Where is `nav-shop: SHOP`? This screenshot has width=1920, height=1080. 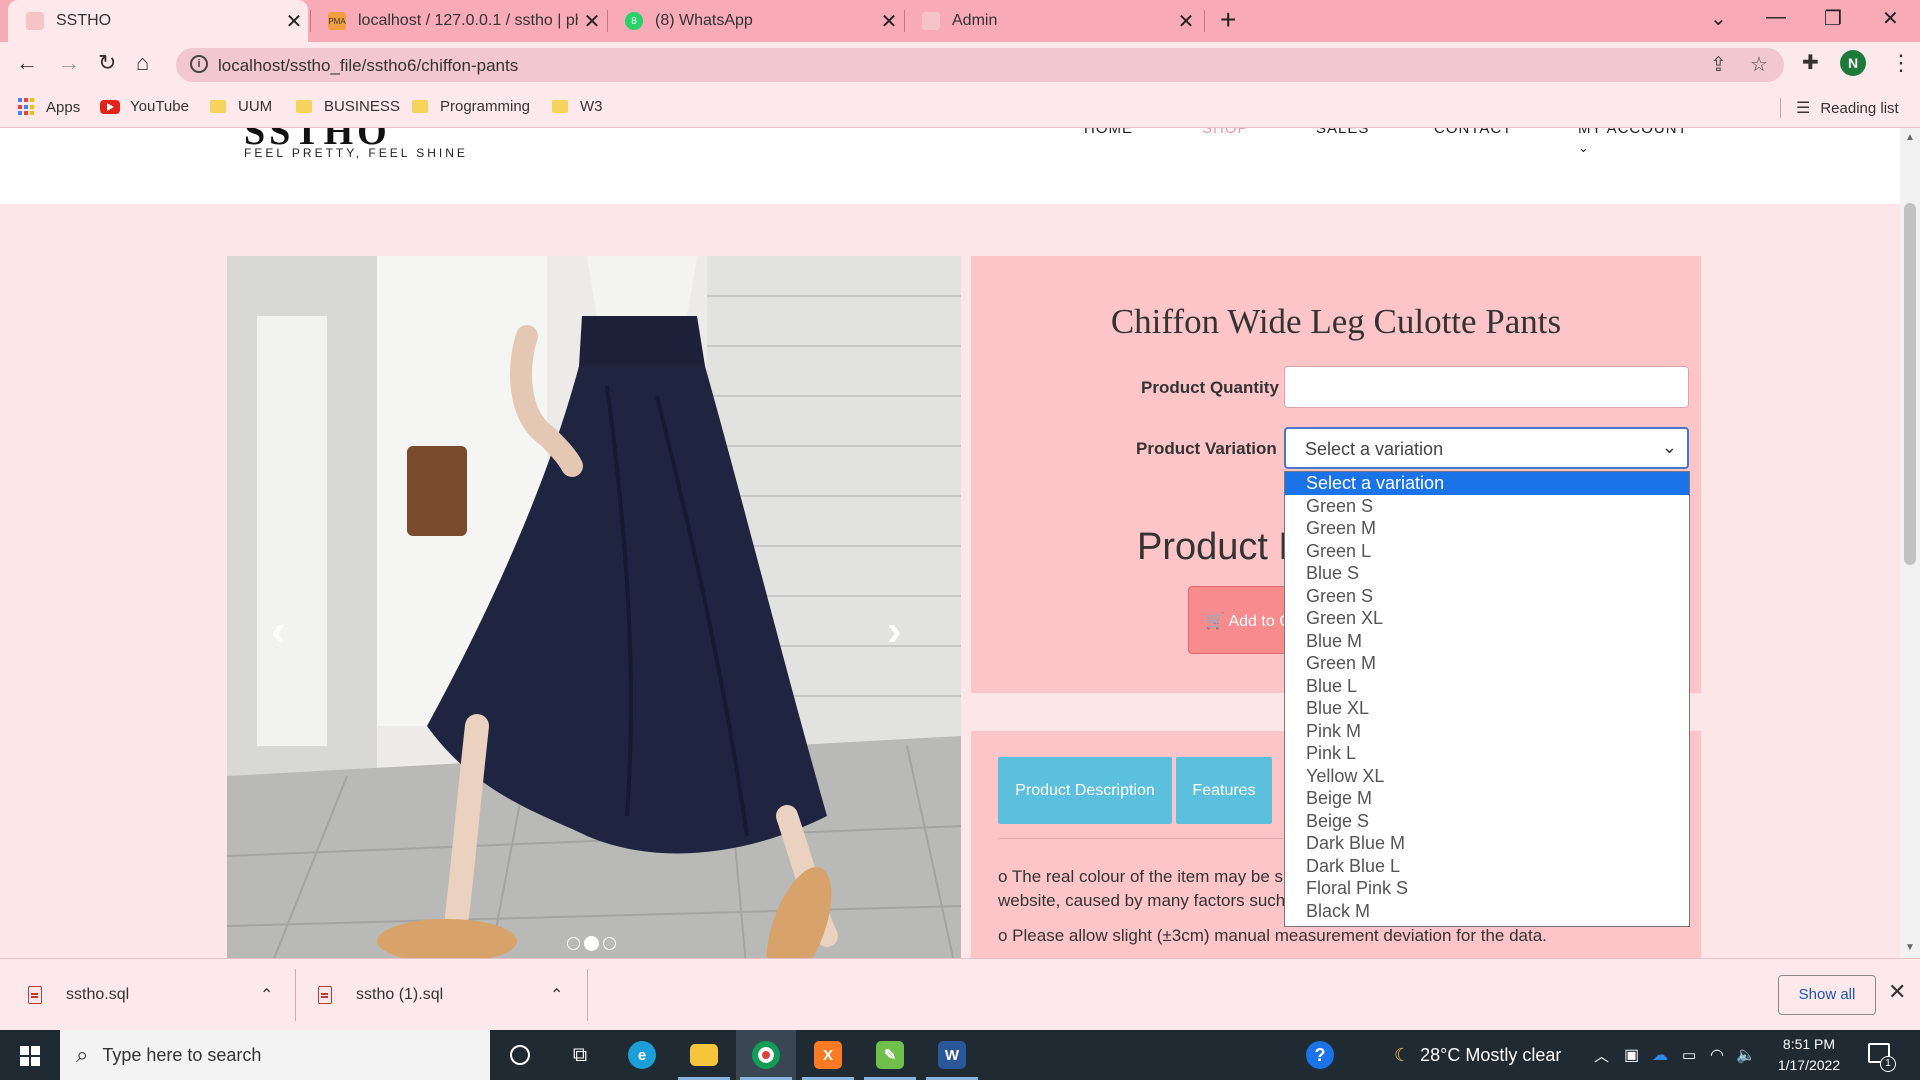 nav-shop: SHOP is located at coordinates (1225, 132).